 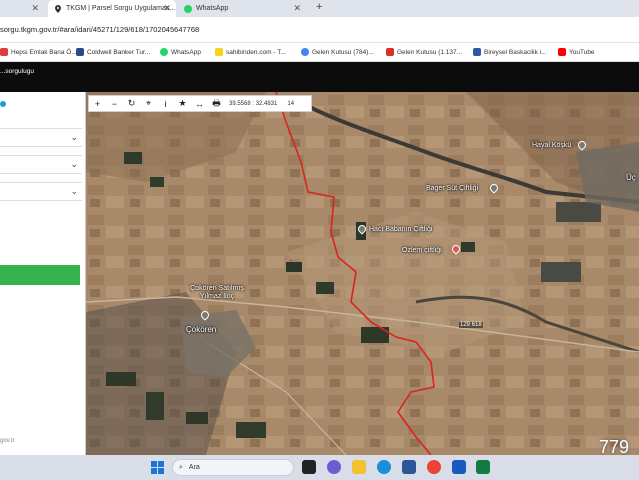 I want to click on file-explorer-icon, so click(x=359, y=467).